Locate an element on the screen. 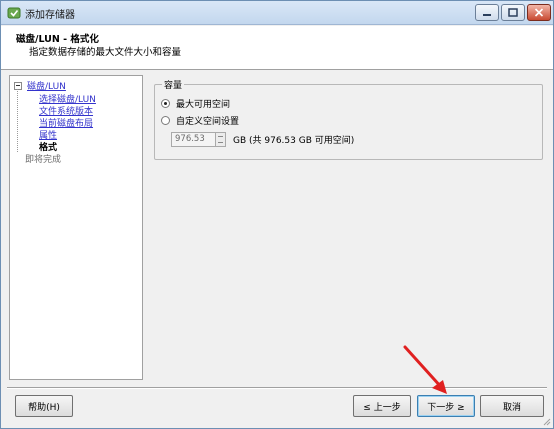  nav-root: 磁盘/LUN is located at coordinates (40, 85).